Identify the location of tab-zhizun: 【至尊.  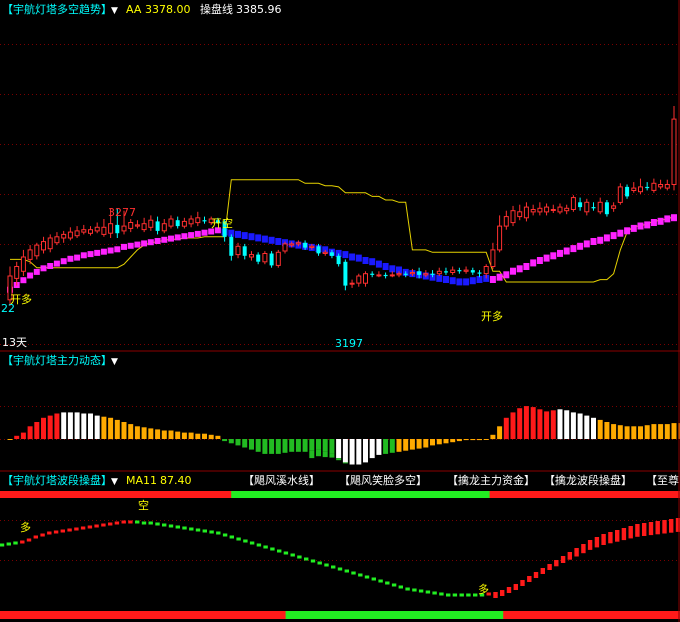
(662, 480).